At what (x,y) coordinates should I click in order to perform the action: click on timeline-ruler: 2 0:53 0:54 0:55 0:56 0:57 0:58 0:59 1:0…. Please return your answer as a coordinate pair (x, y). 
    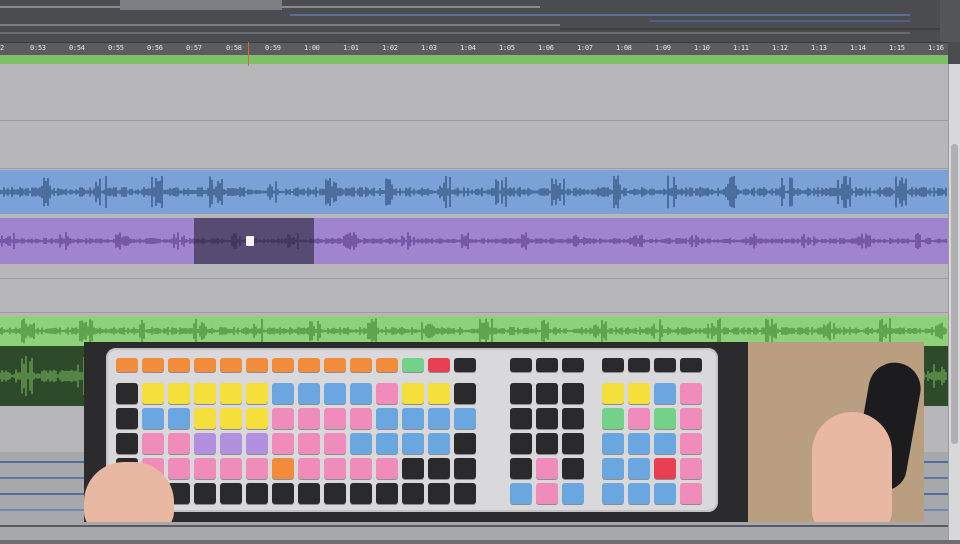
    Looking at the image, I should click on (474, 49).